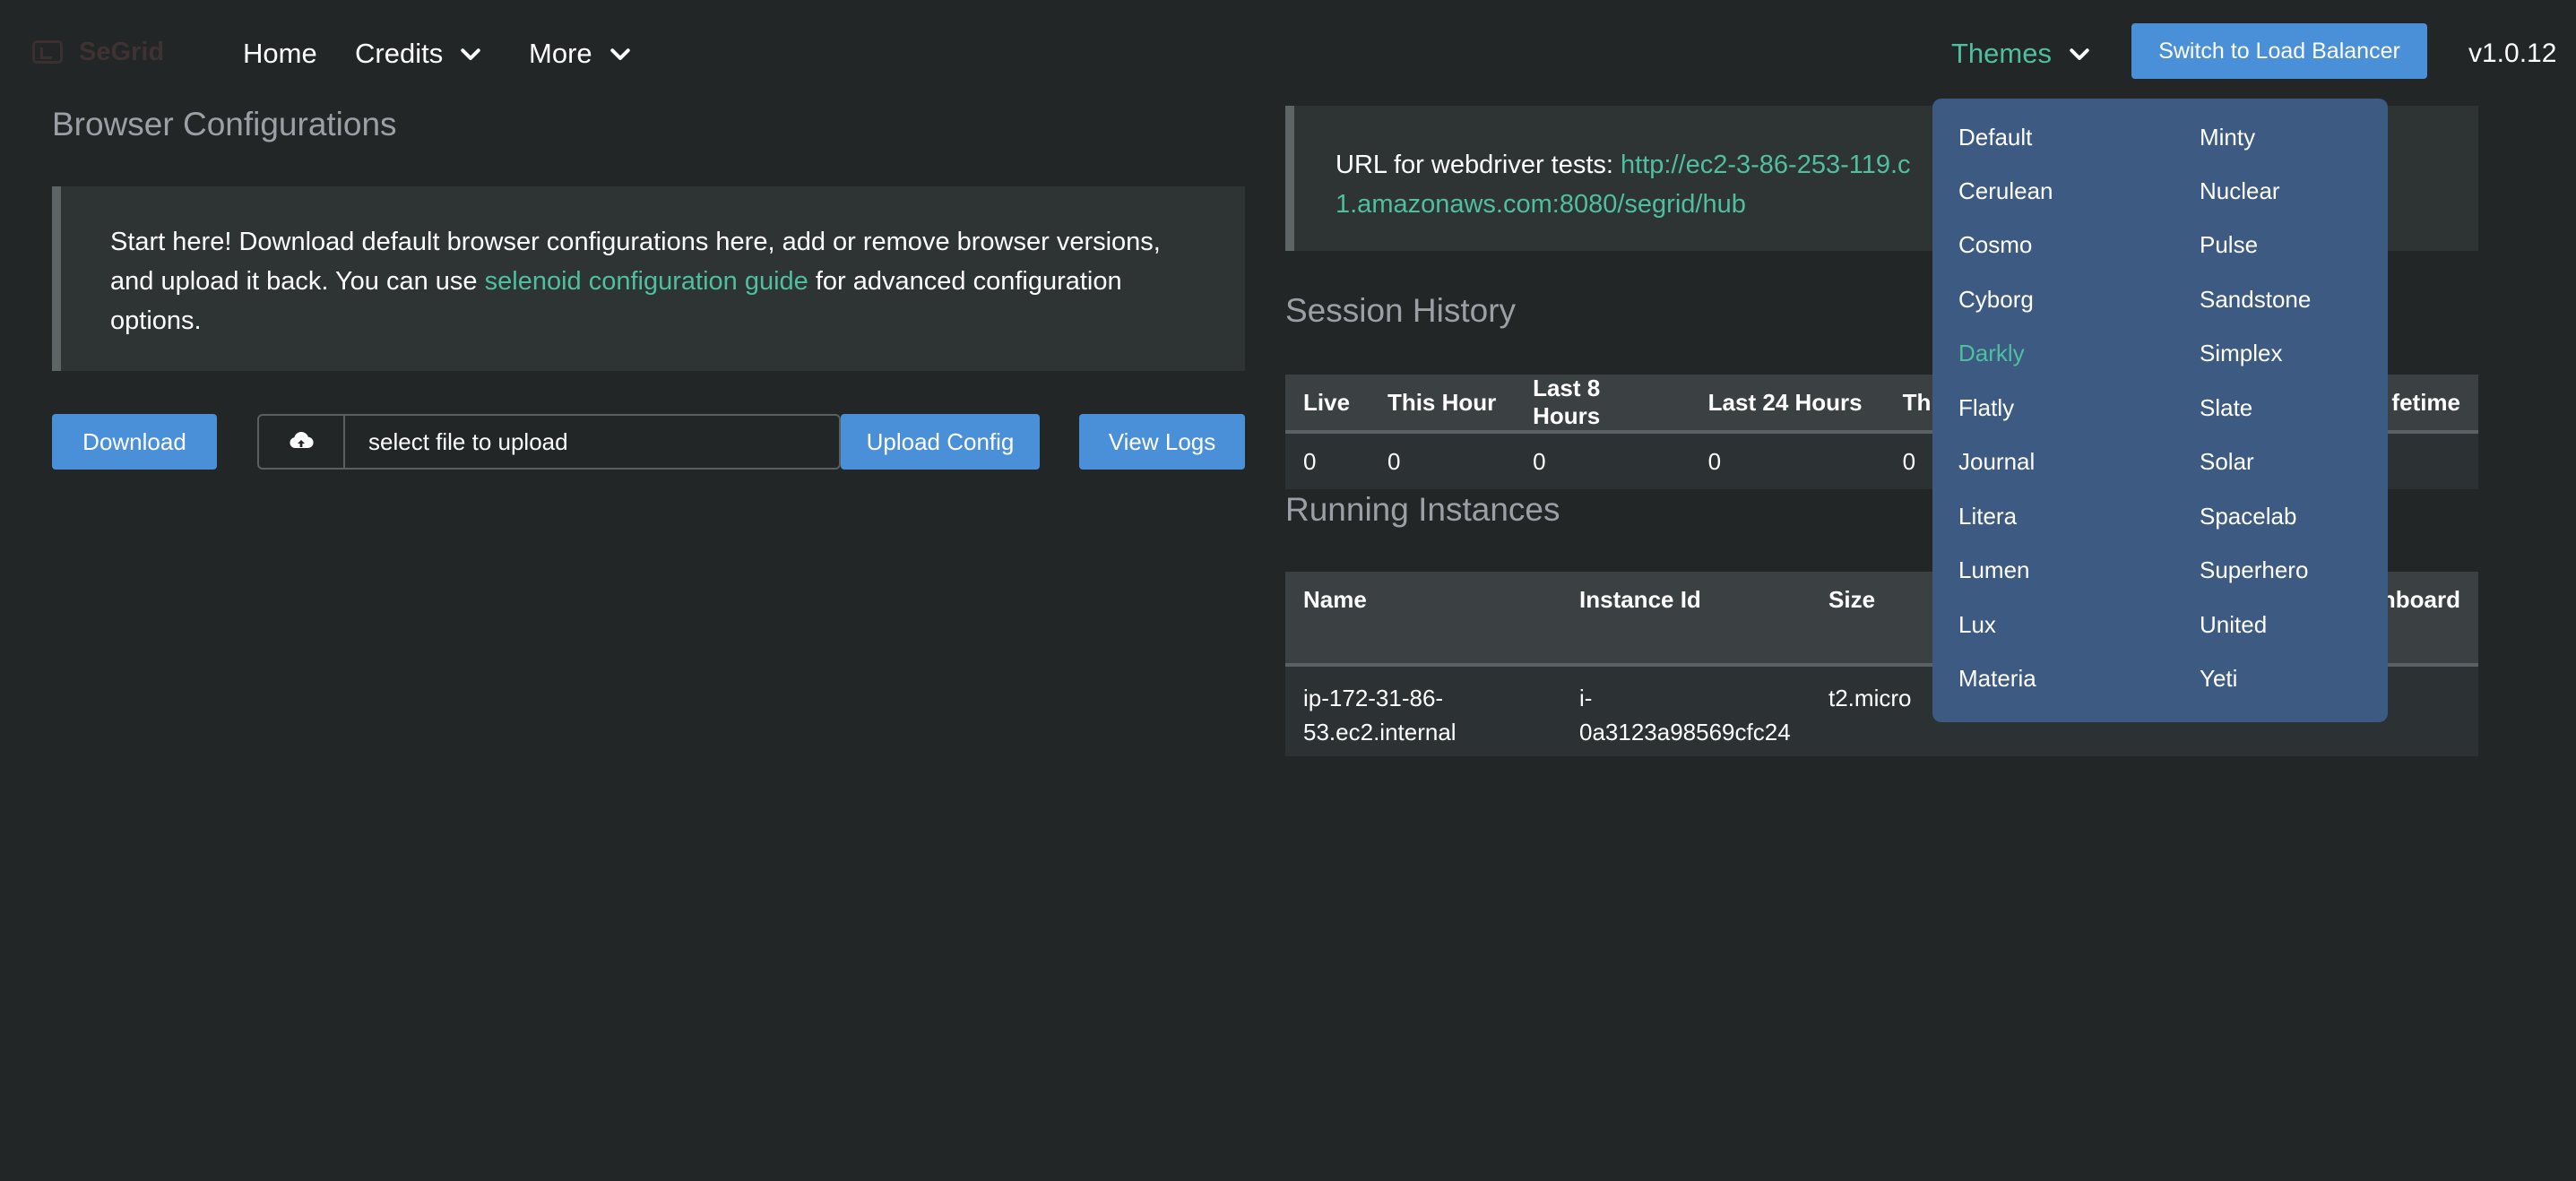  What do you see at coordinates (2233, 625) in the screenshot?
I see `theme-united: United` at bounding box center [2233, 625].